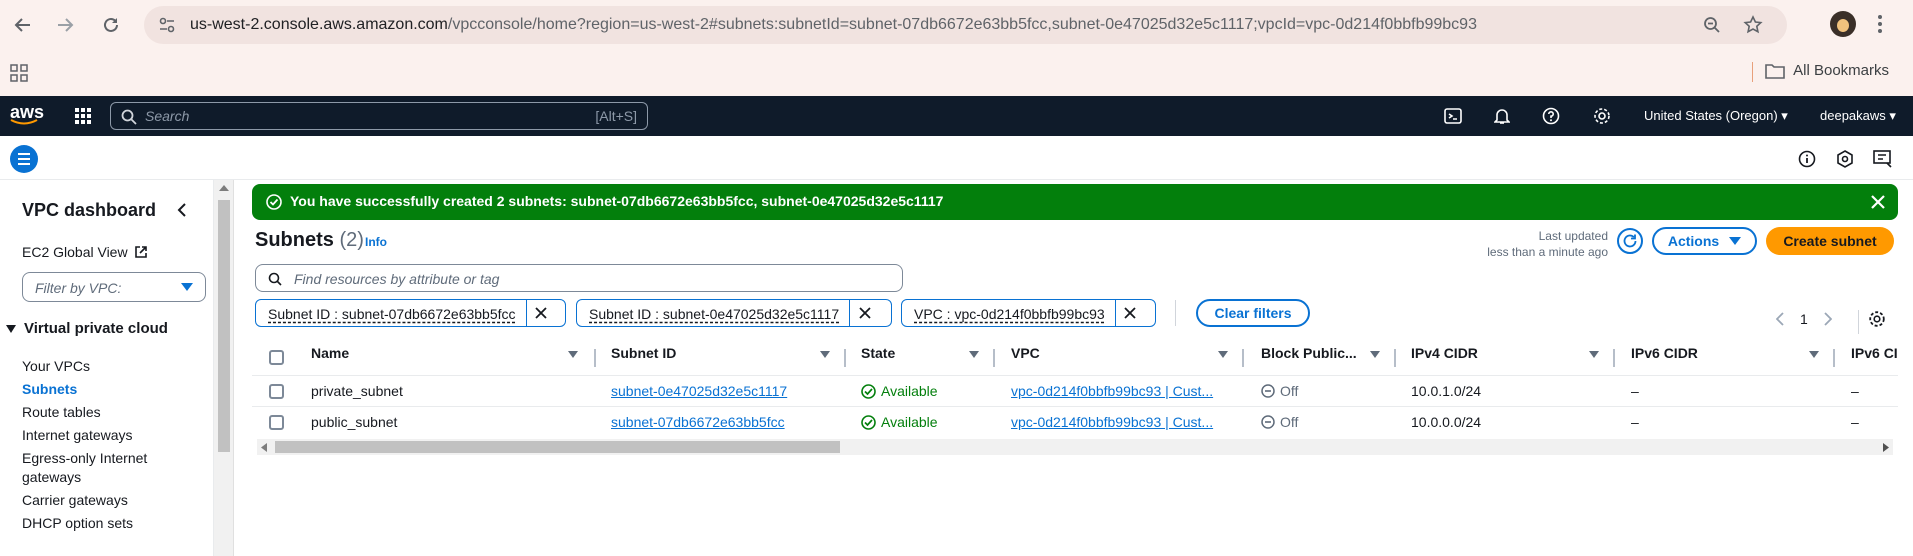 Image resolution: width=1913 pixels, height=556 pixels. I want to click on cell-subnet-id-link: subnet-07db6672e63bb5fcc, so click(698, 422).